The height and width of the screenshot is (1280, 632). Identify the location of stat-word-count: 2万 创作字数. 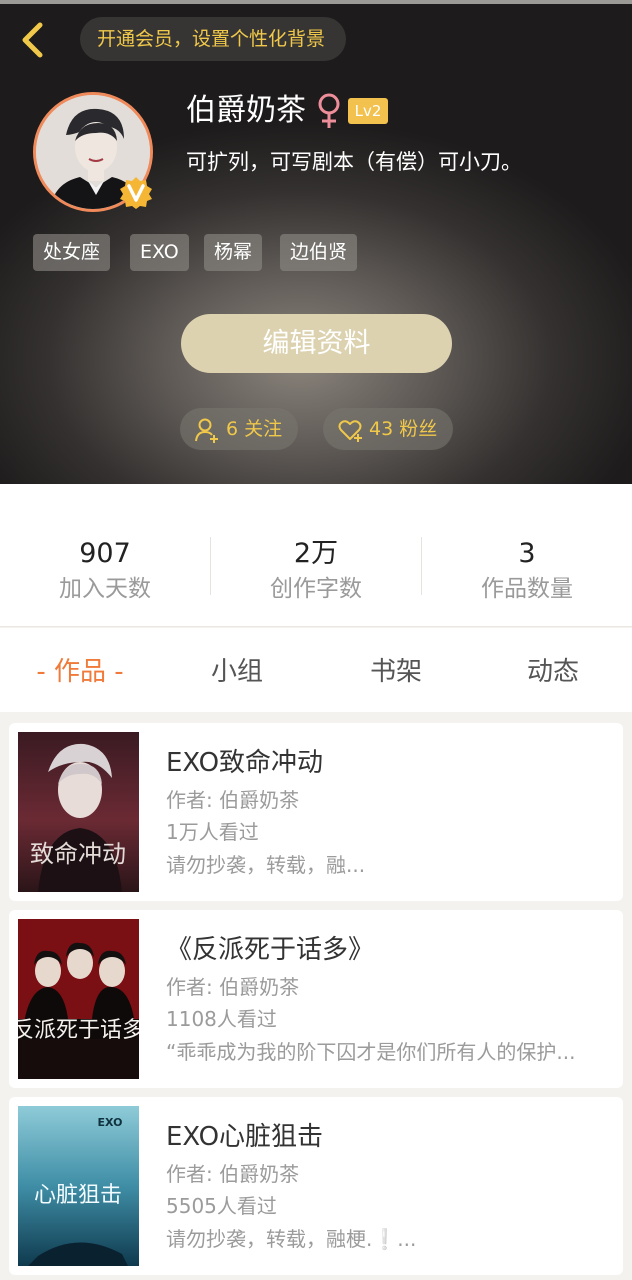
(316, 571).